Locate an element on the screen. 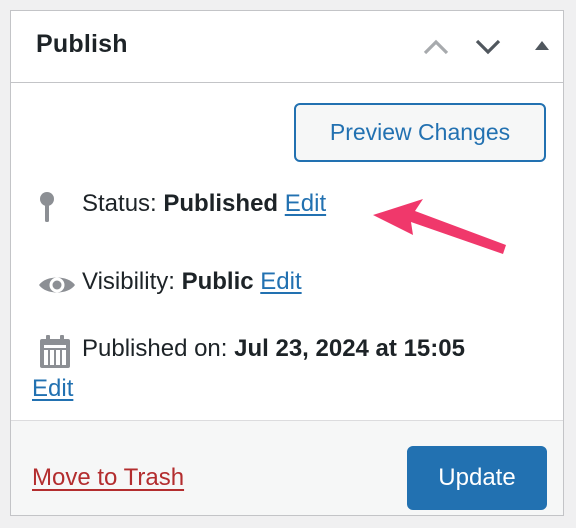 This screenshot has width=576, height=528. move-to-trash-link: Move to Trash is located at coordinates (108, 478).